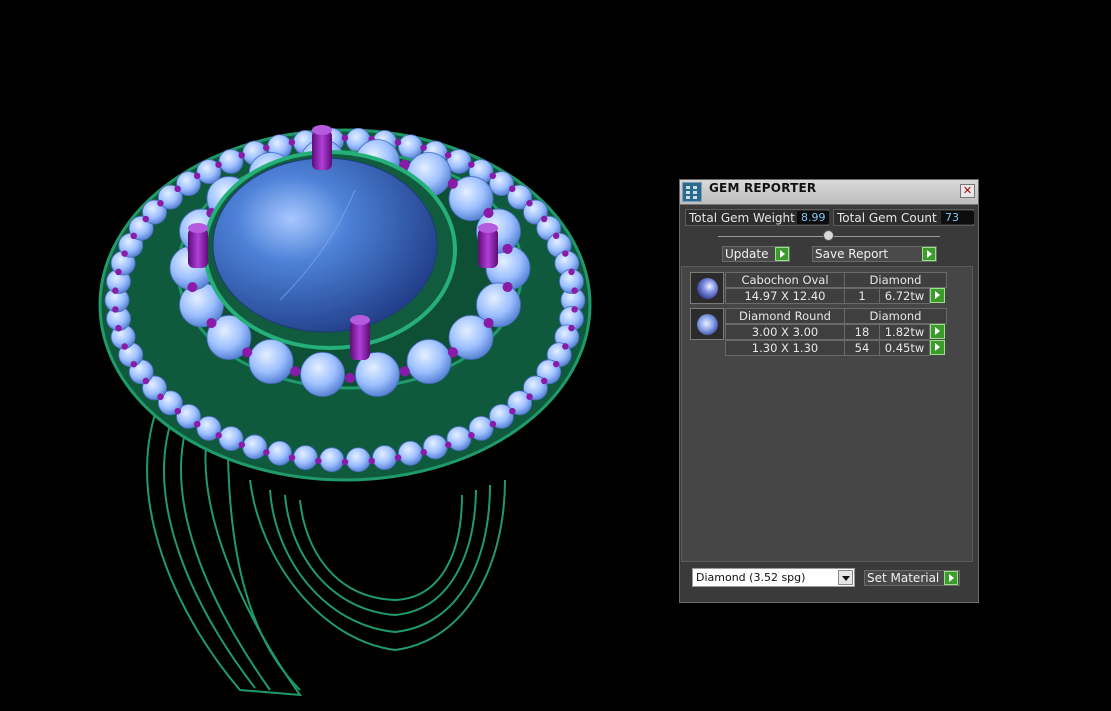  Describe the element at coordinates (852, 254) in the screenshot. I see `save-report-button-label: Save Report` at that location.